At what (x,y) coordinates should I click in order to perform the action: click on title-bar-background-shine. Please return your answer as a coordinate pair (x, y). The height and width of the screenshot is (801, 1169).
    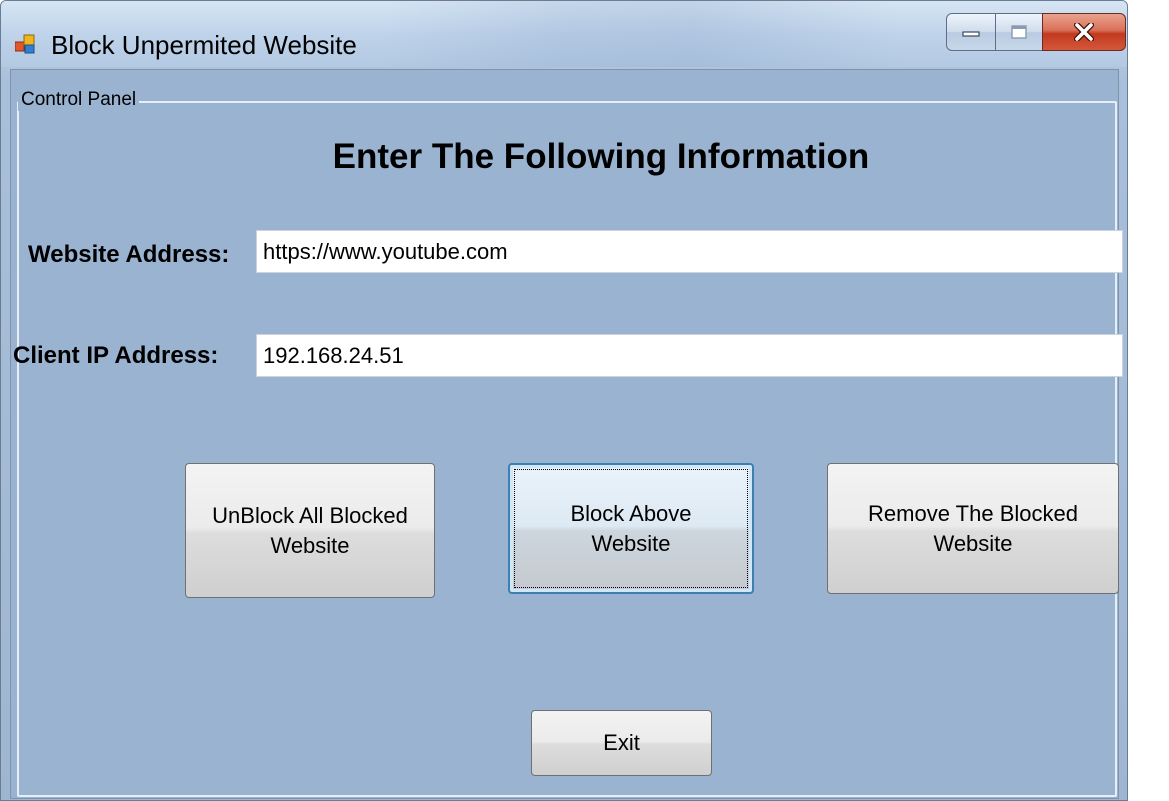
    Looking at the image, I should click on (641, 34).